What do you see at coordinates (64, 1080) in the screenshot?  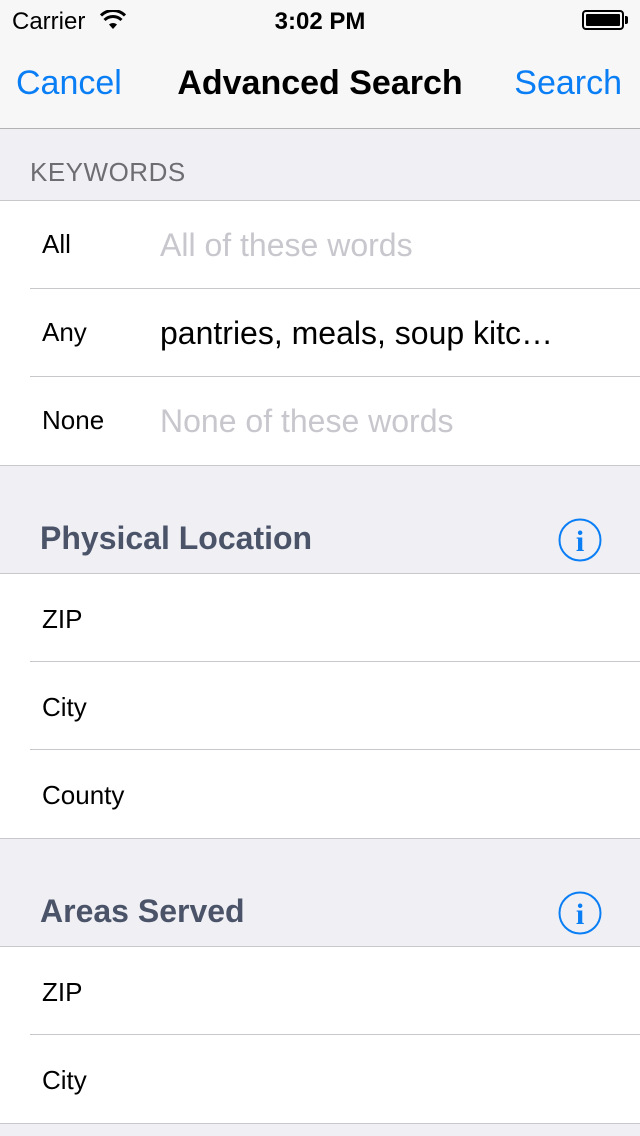 I see `areas-city-label: City` at bounding box center [64, 1080].